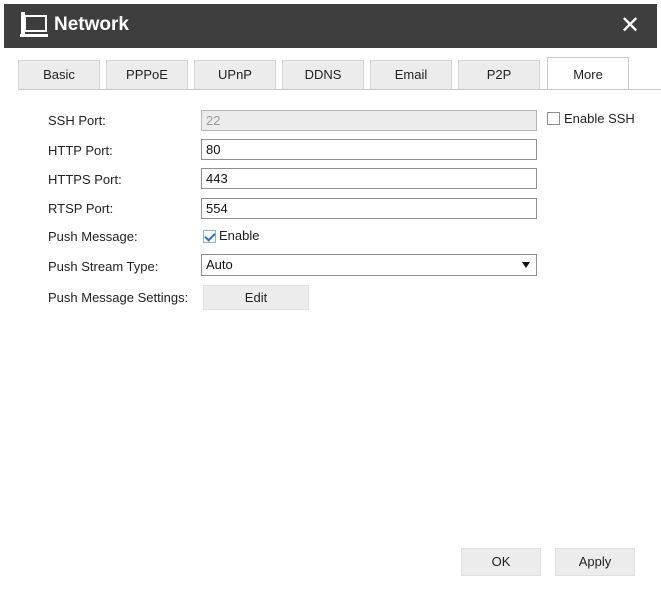 Image resolution: width=661 pixels, height=589 pixels. I want to click on tab-bar: Basic PPPoE UPnP DDNS Email P2P More, so click(339, 73).